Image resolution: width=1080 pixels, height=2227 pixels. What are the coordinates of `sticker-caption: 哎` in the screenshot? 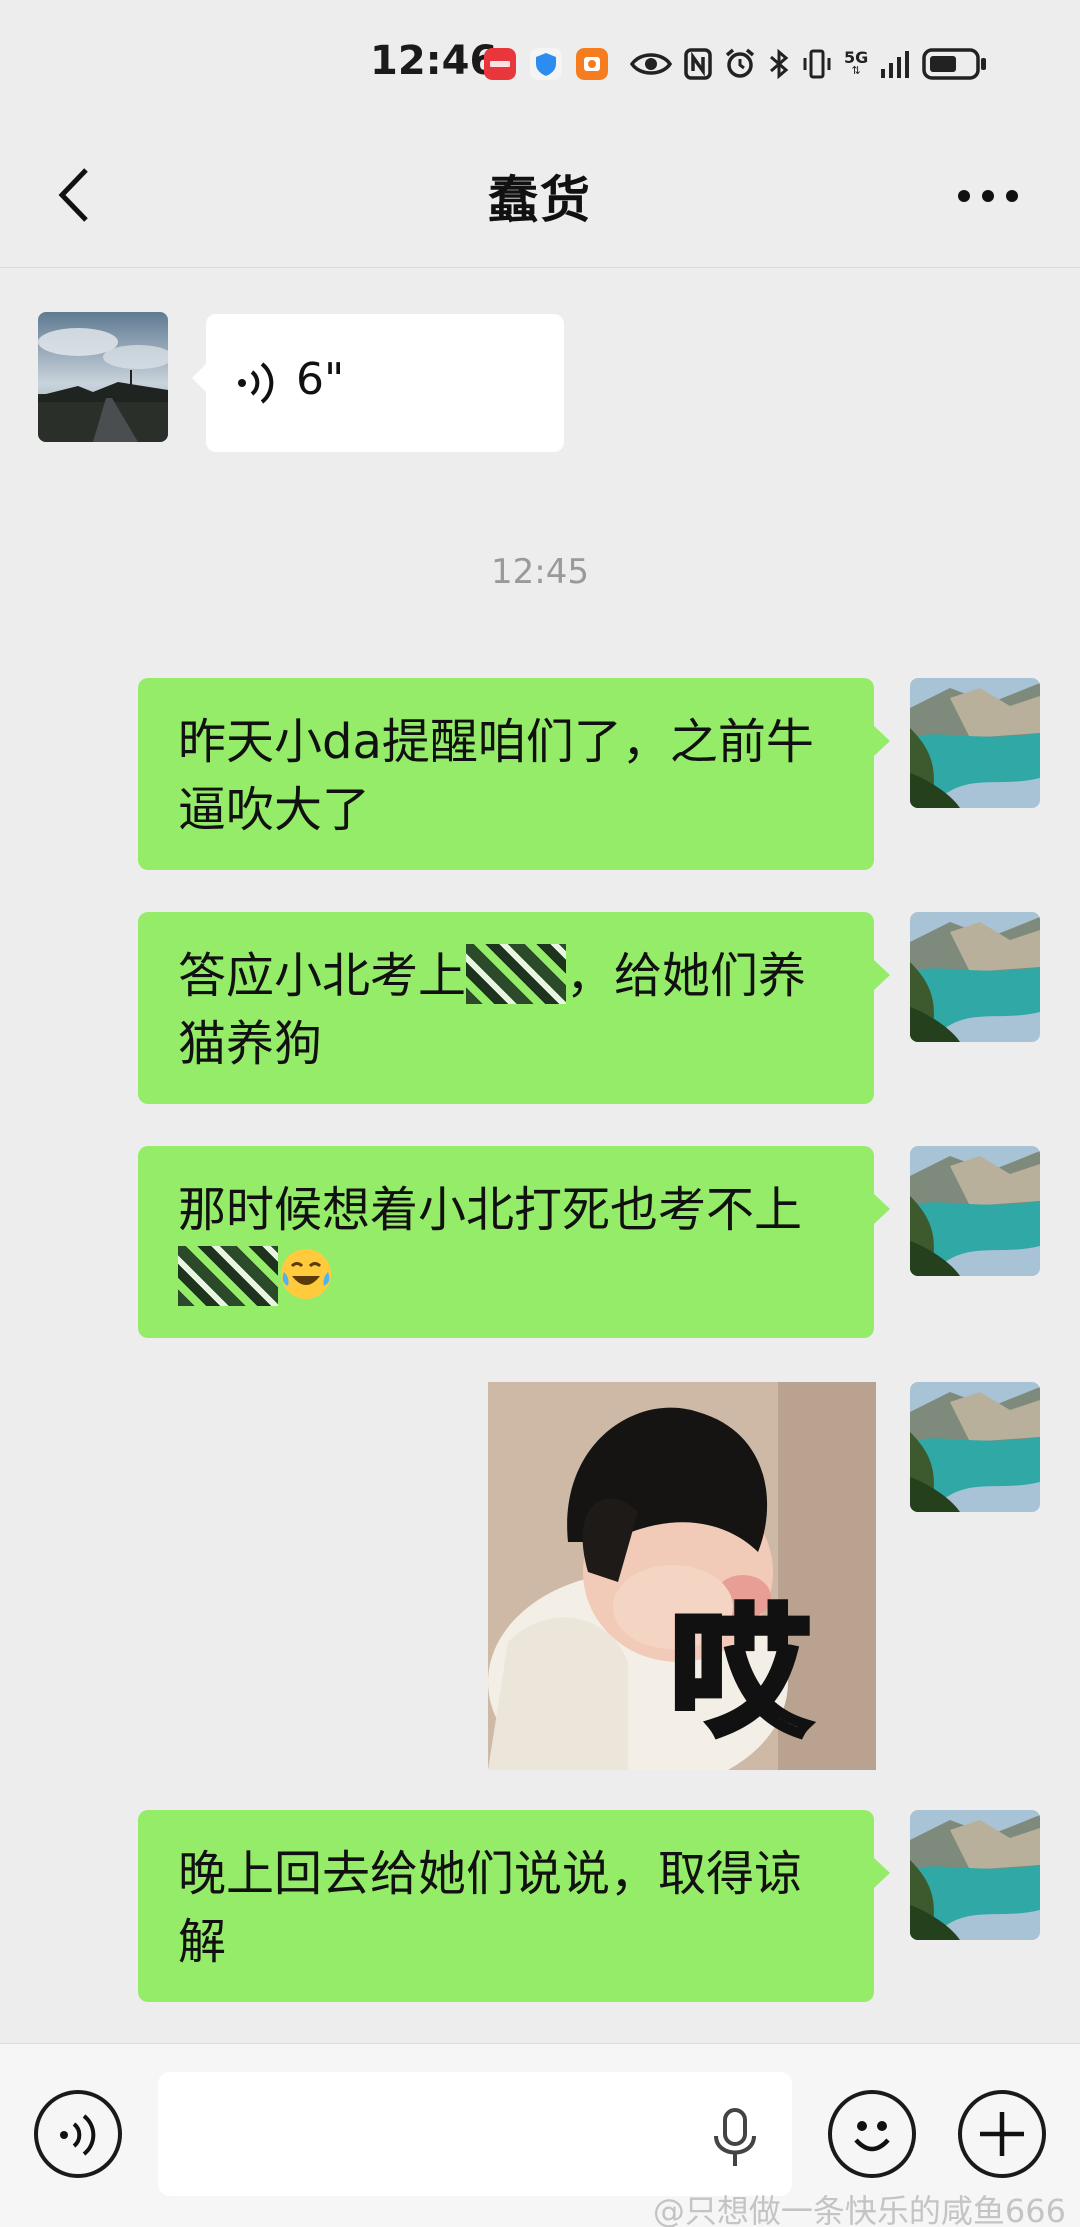 It's located at (740, 1674).